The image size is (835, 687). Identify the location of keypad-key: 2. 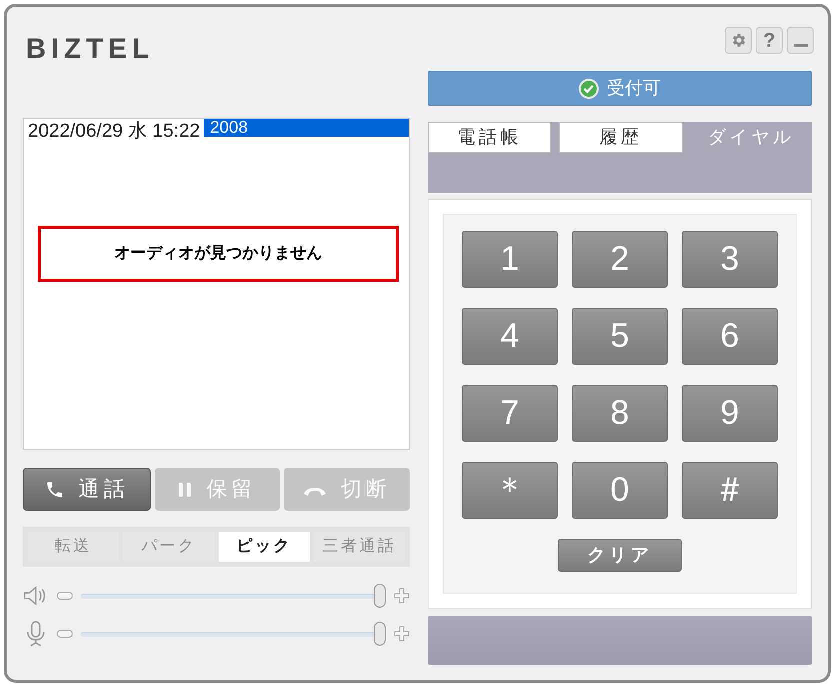
(620, 259).